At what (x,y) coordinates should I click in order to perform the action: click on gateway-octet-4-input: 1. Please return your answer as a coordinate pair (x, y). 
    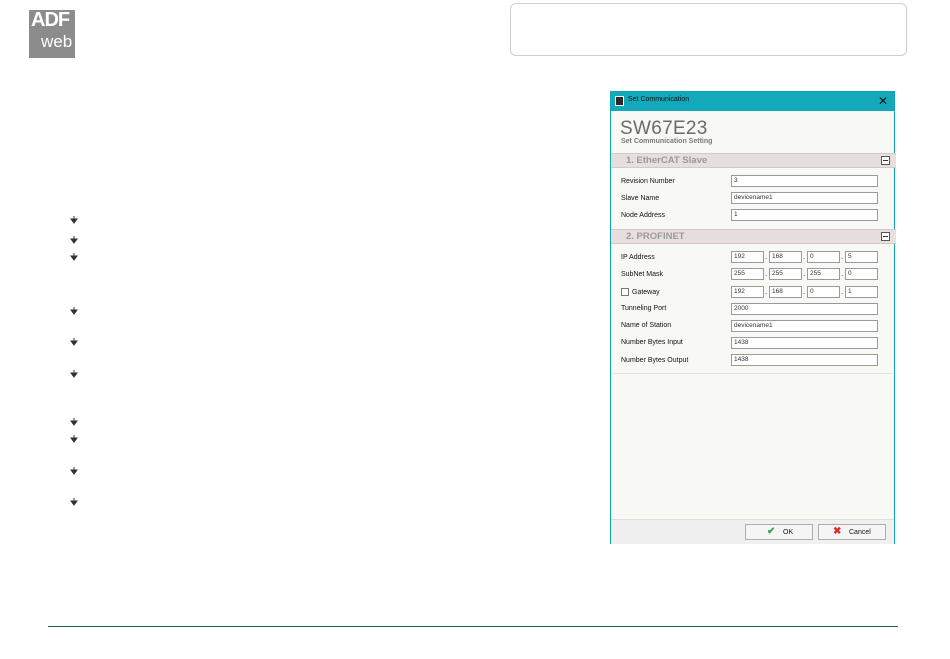
    Looking at the image, I should click on (861, 292).